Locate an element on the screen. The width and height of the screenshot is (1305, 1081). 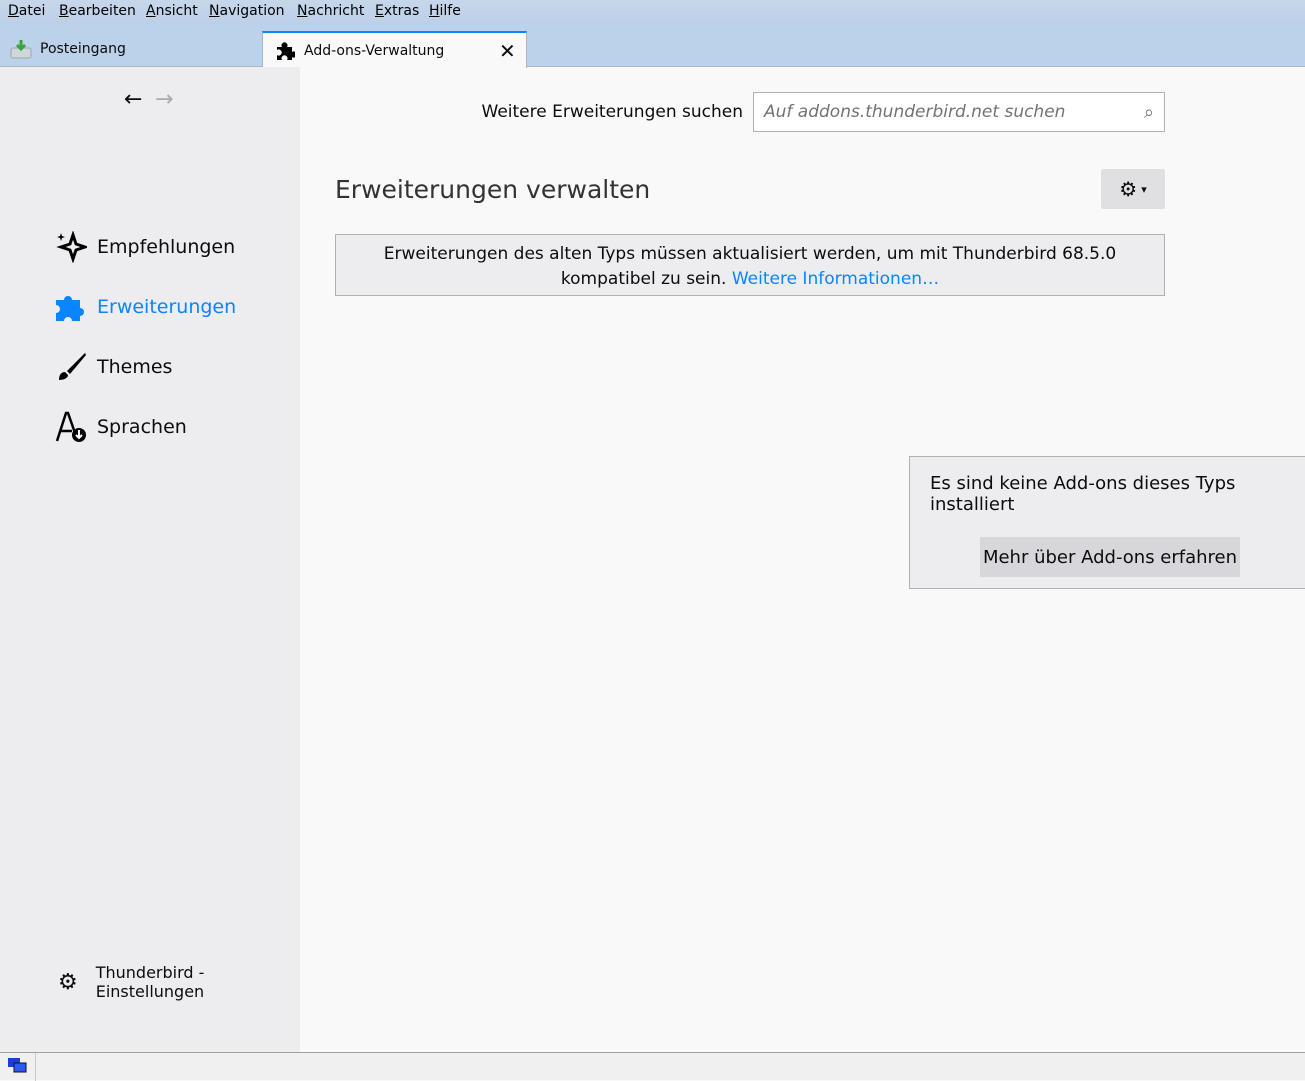
search-input: Auf addons.thunderbird.net suchen ⌕ is located at coordinates (959, 112).